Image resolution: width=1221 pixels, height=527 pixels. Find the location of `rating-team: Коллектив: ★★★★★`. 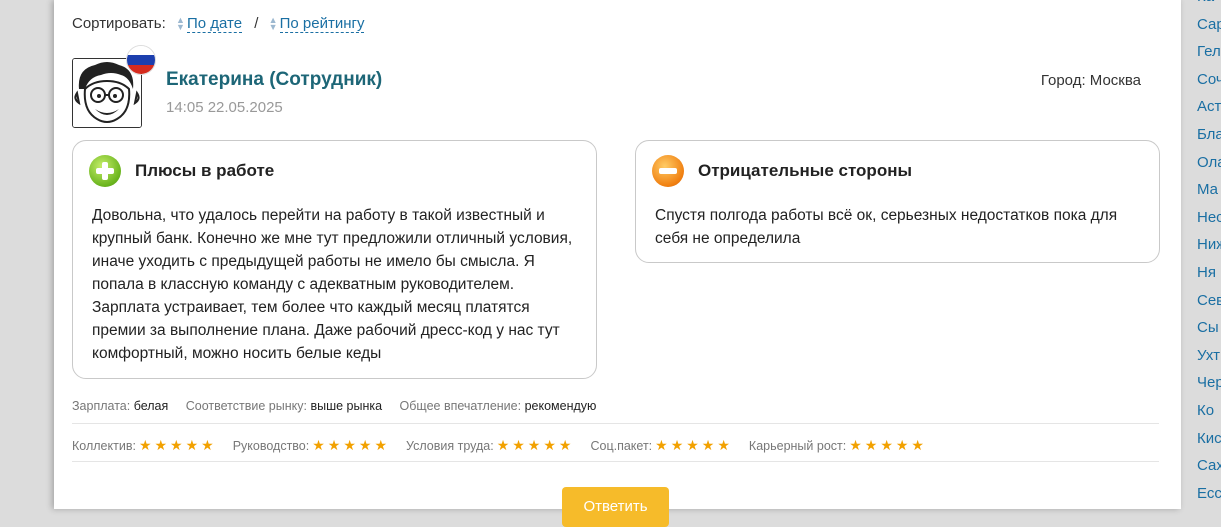

rating-team: Коллектив: ★★★★★ is located at coordinates (144, 445).